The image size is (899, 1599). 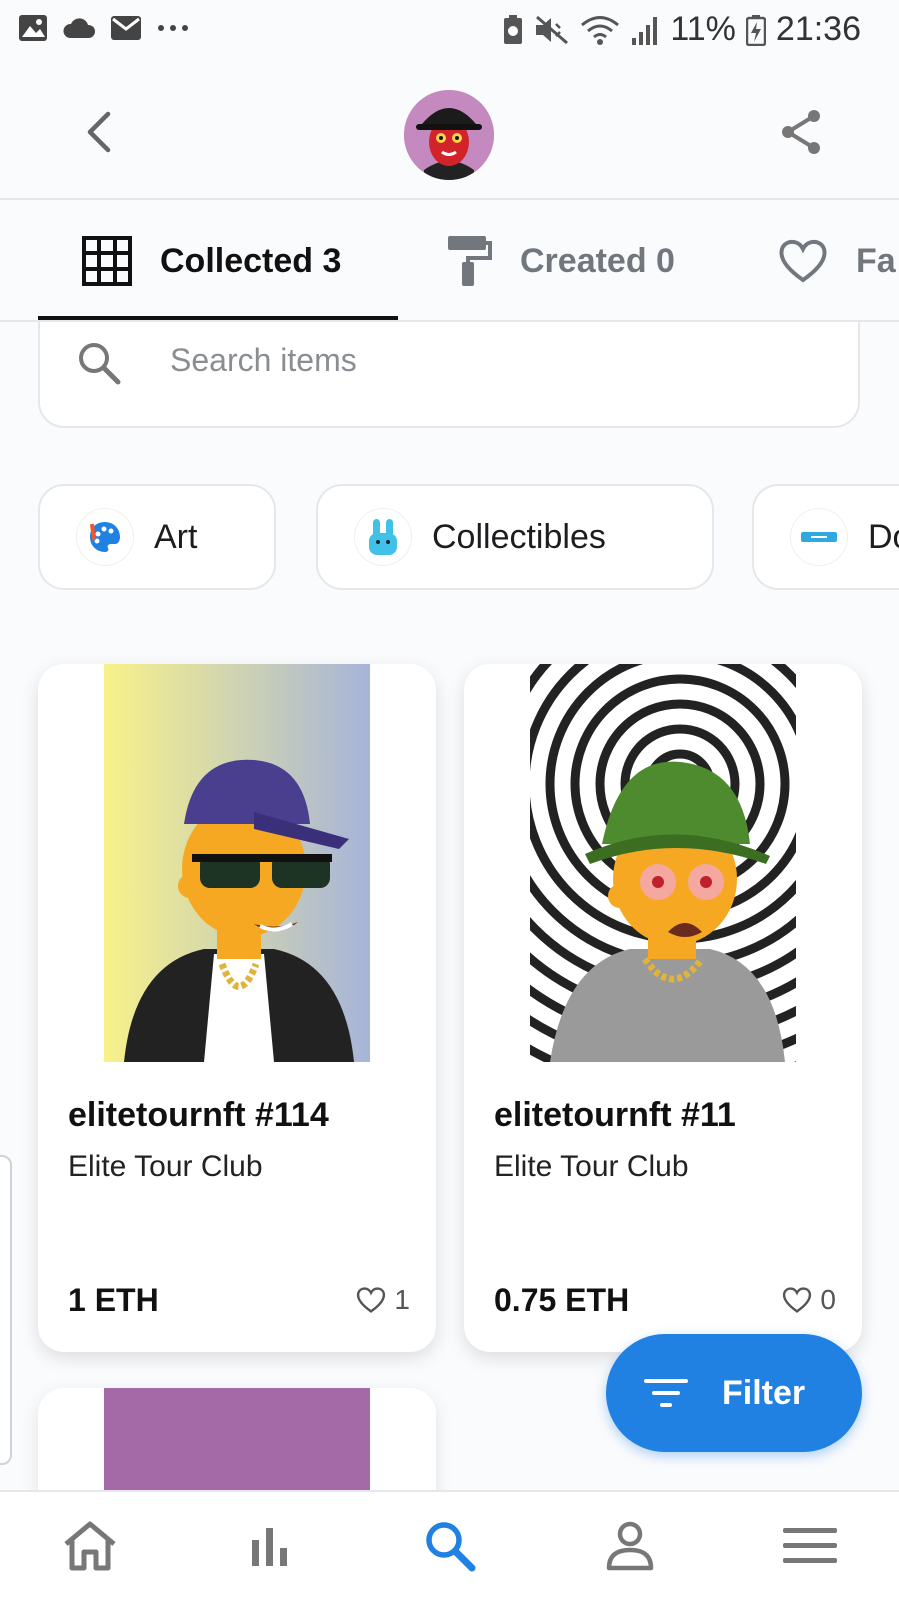 I want to click on nft-price: 1 ETH, so click(x=113, y=1300).